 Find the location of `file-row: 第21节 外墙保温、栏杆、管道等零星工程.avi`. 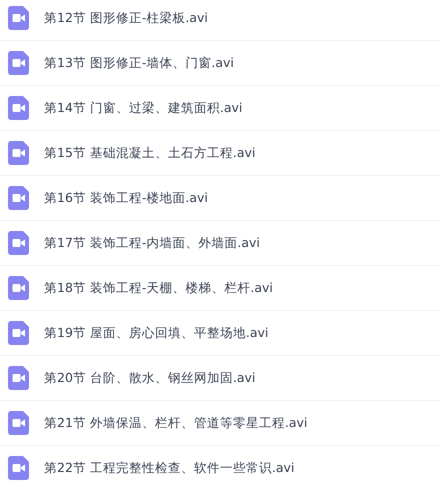

file-row: 第21节 外墙保温、栏杆、管道等零星工程.avi is located at coordinates (220, 423).